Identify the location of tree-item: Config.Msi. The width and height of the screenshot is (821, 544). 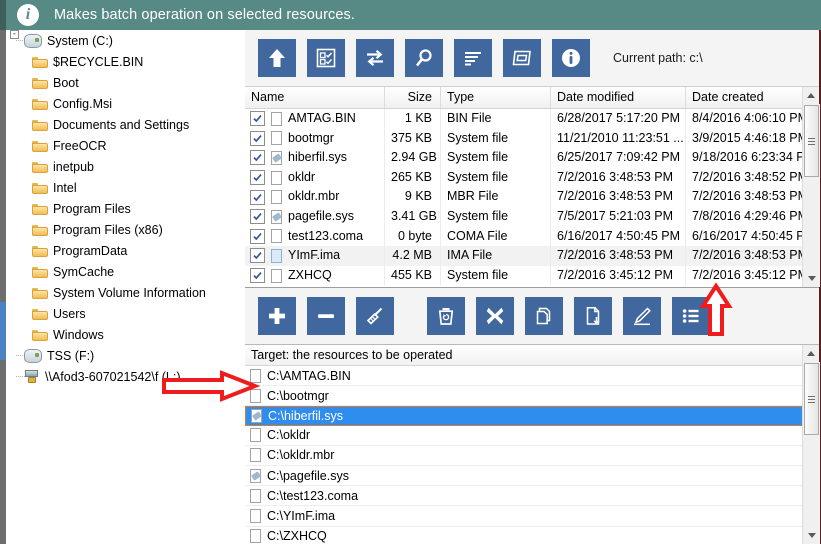
(124, 103).